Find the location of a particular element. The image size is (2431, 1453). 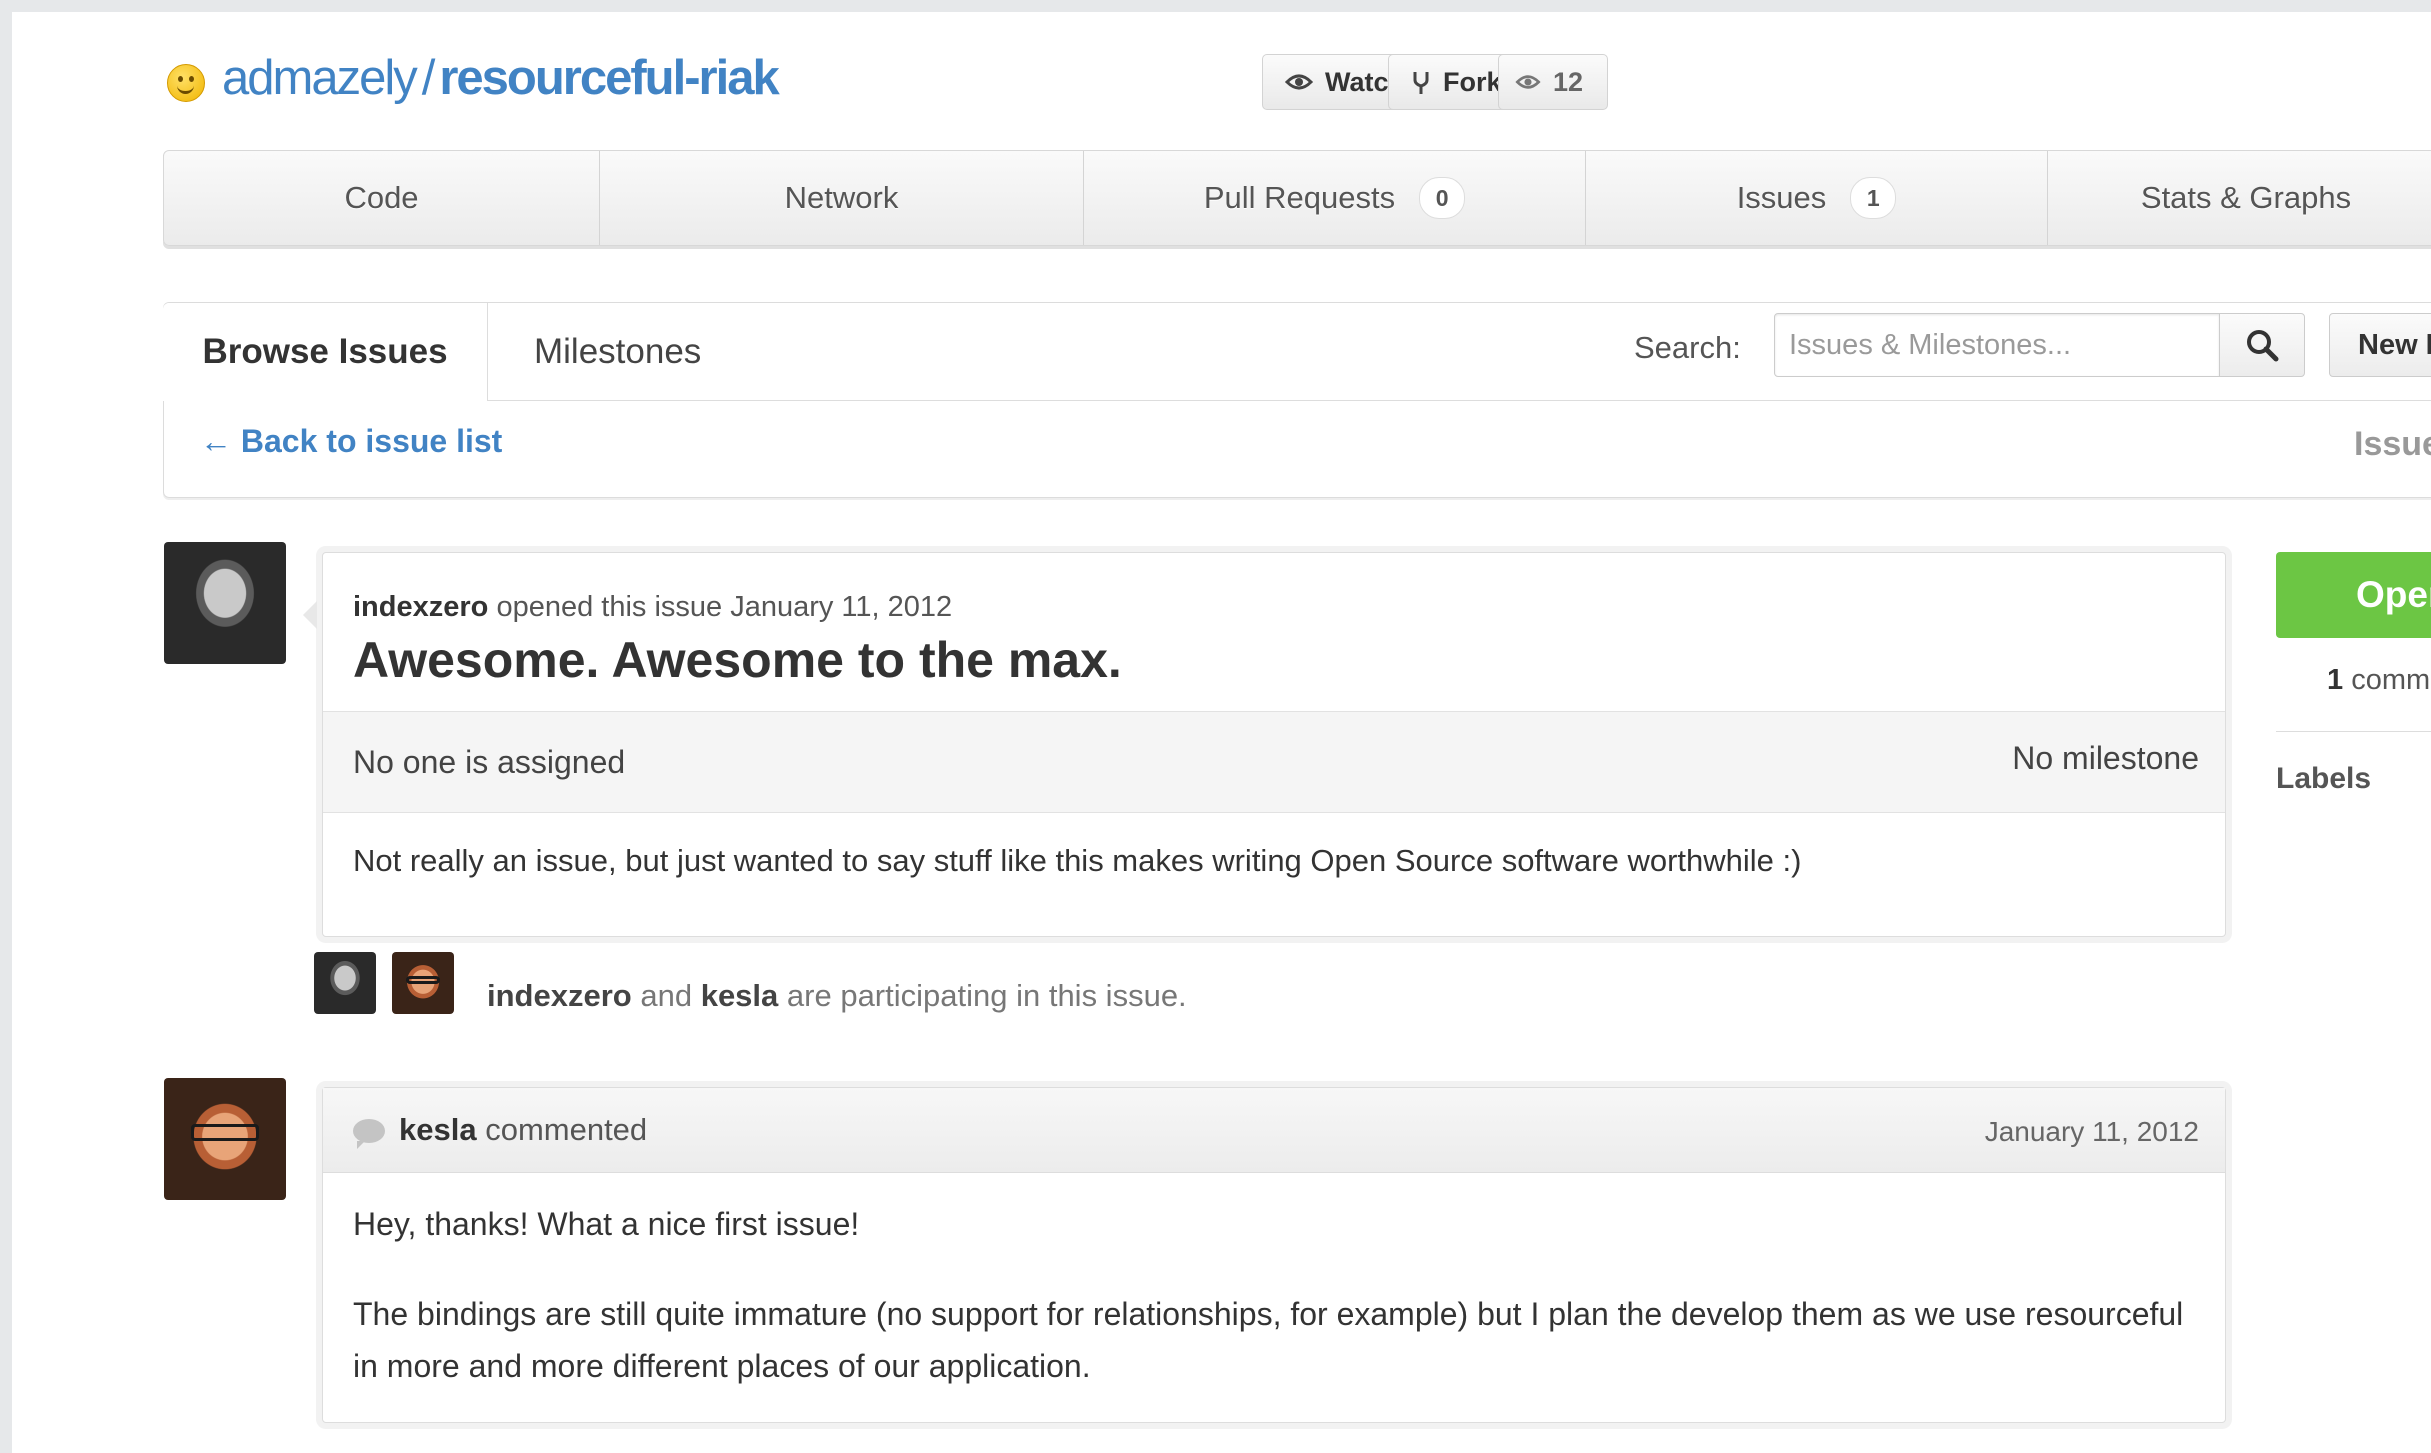

tab-browse-issues: Browse Issues is located at coordinates (325, 352).